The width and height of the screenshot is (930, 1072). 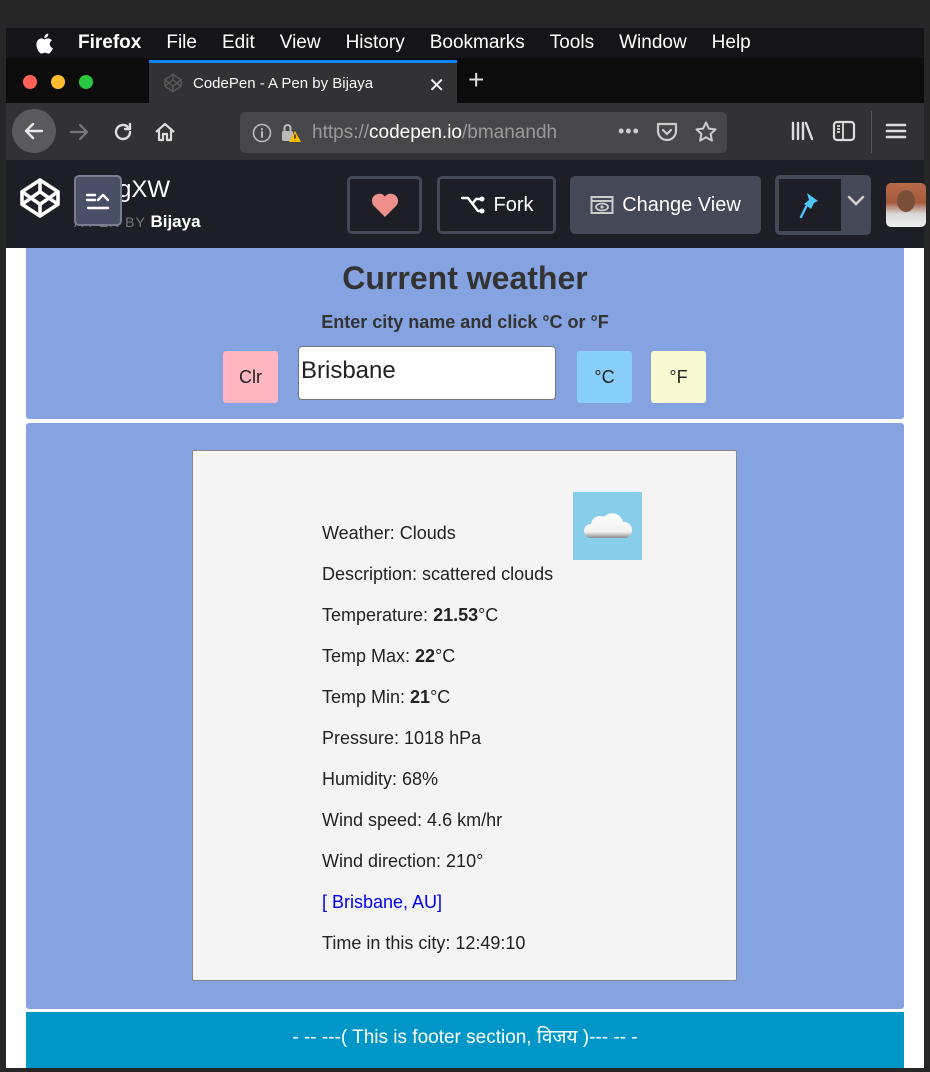 I want to click on temperature-row: Temperature: 21.53°C, so click(x=410, y=615).